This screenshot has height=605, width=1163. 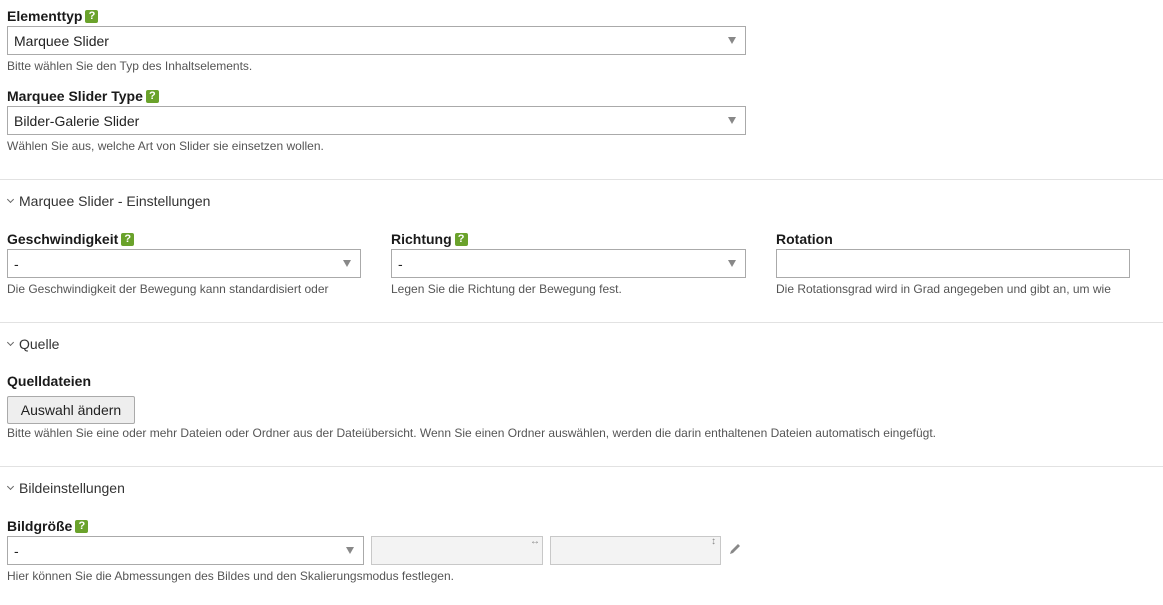 I want to click on rotation-label: Rotation, so click(x=804, y=239).